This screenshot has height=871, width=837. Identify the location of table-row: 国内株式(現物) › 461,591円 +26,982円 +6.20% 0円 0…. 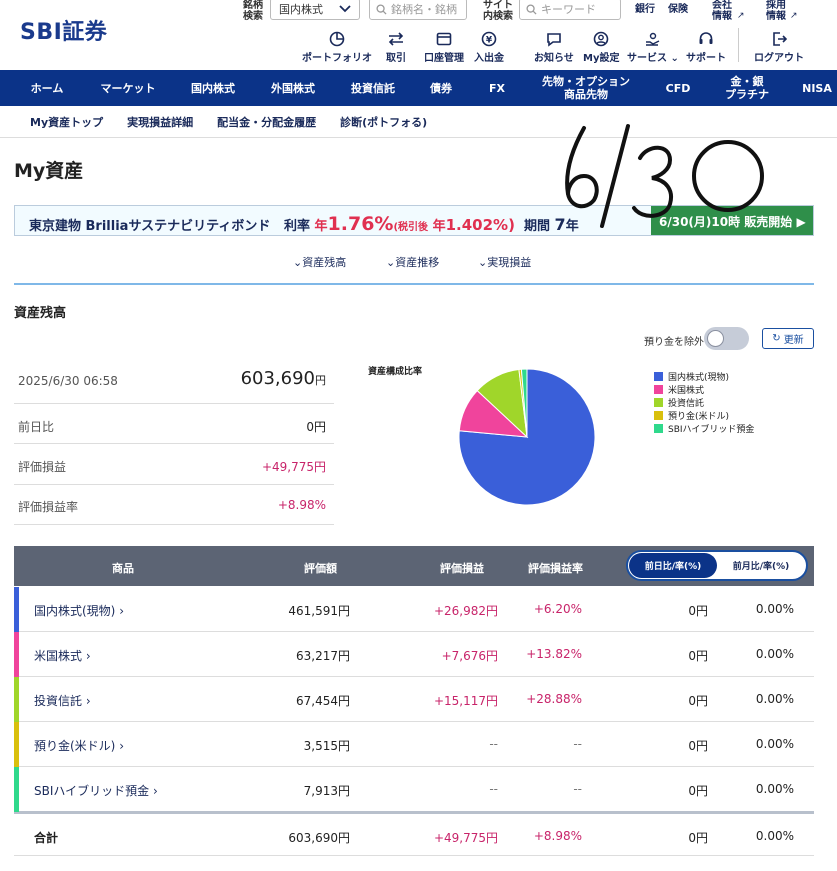
(414, 609).